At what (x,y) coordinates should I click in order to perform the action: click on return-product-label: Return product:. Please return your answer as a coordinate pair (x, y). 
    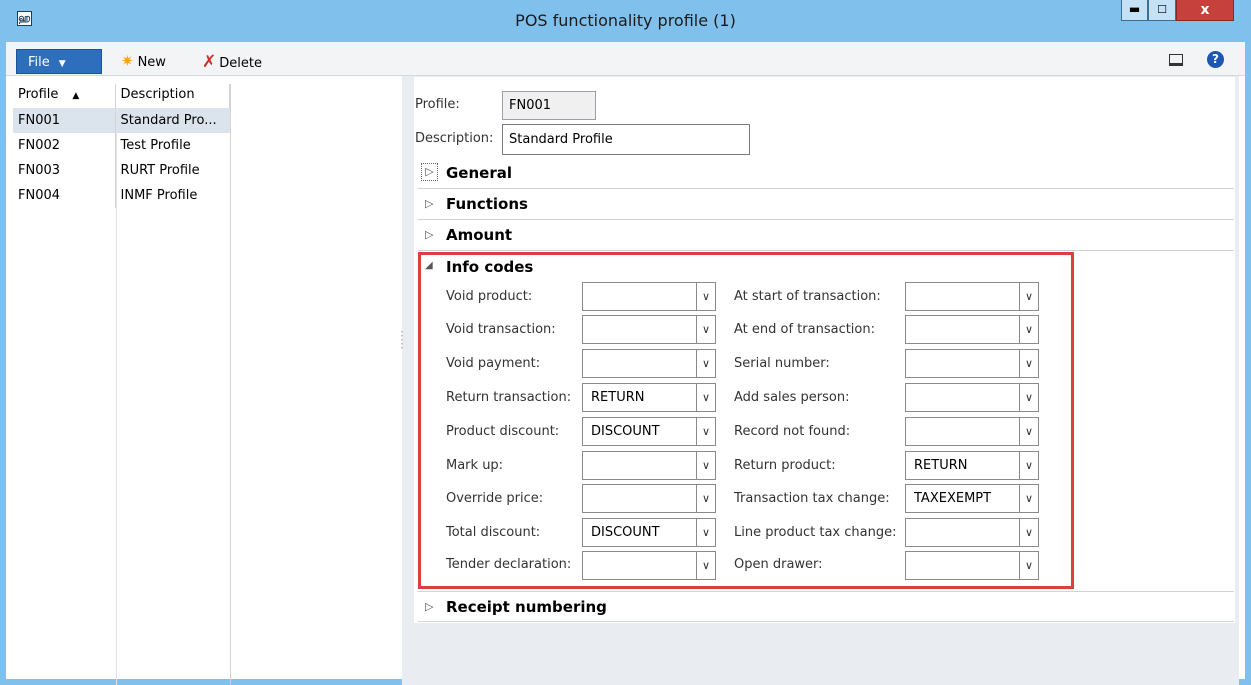
    Looking at the image, I should click on (785, 465).